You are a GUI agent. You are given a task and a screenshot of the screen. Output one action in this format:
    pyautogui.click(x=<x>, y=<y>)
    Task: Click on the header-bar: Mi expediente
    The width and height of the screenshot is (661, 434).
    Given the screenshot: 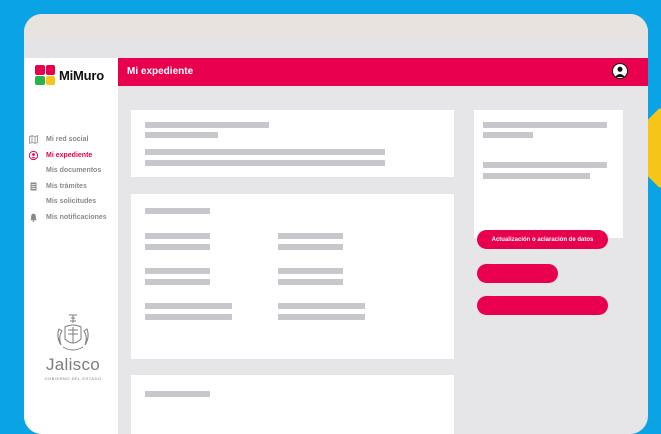 What is the action you would take?
    pyautogui.click(x=383, y=72)
    